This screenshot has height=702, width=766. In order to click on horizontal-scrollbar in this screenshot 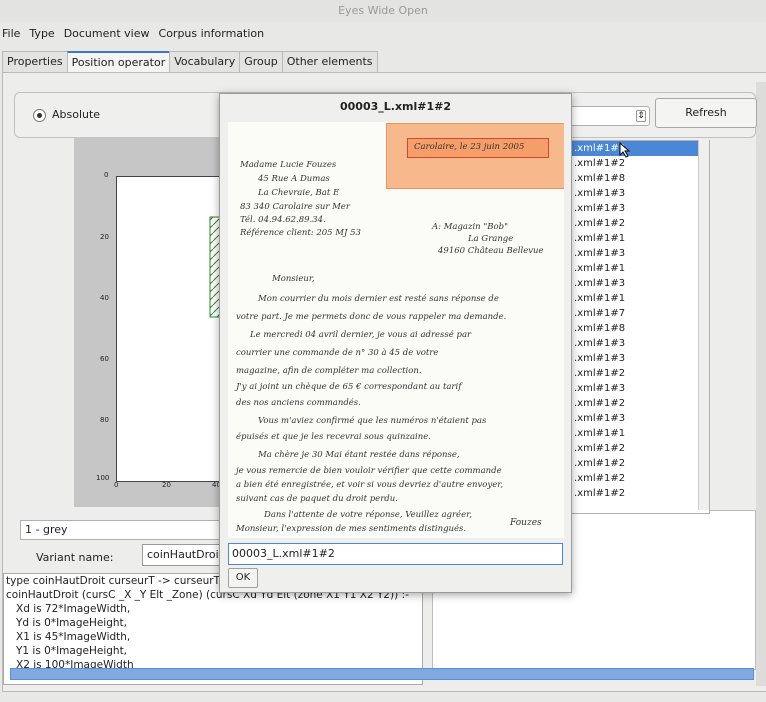, I will do `click(382, 674)`.